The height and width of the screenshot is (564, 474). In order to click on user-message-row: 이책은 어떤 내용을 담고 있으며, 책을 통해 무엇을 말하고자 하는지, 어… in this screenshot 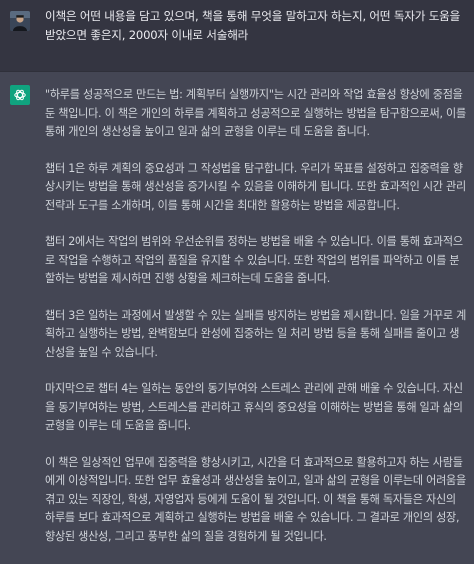, I will do `click(237, 36)`.